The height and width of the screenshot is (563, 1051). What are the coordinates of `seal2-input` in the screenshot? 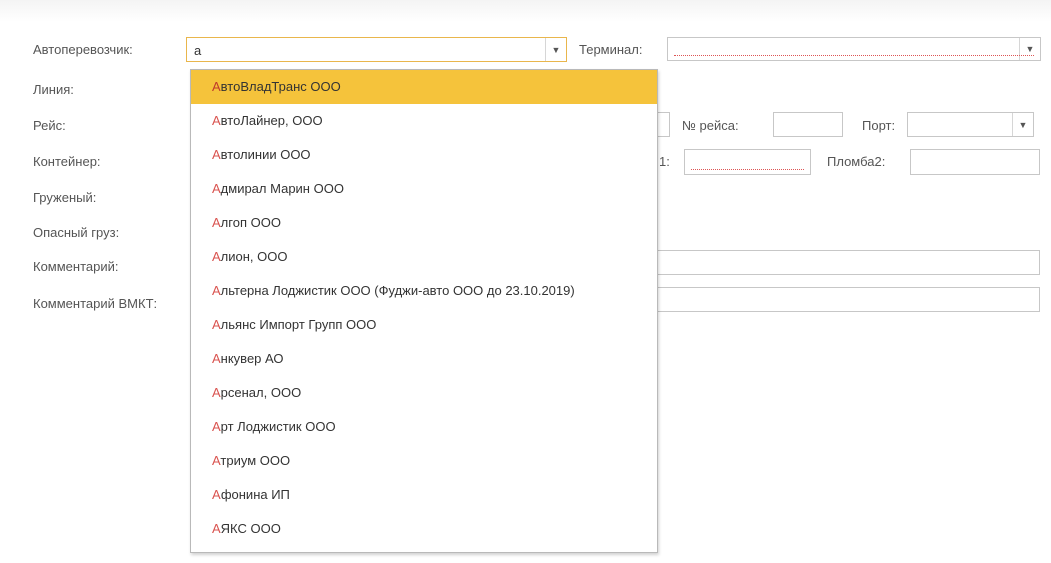 It's located at (975, 162).